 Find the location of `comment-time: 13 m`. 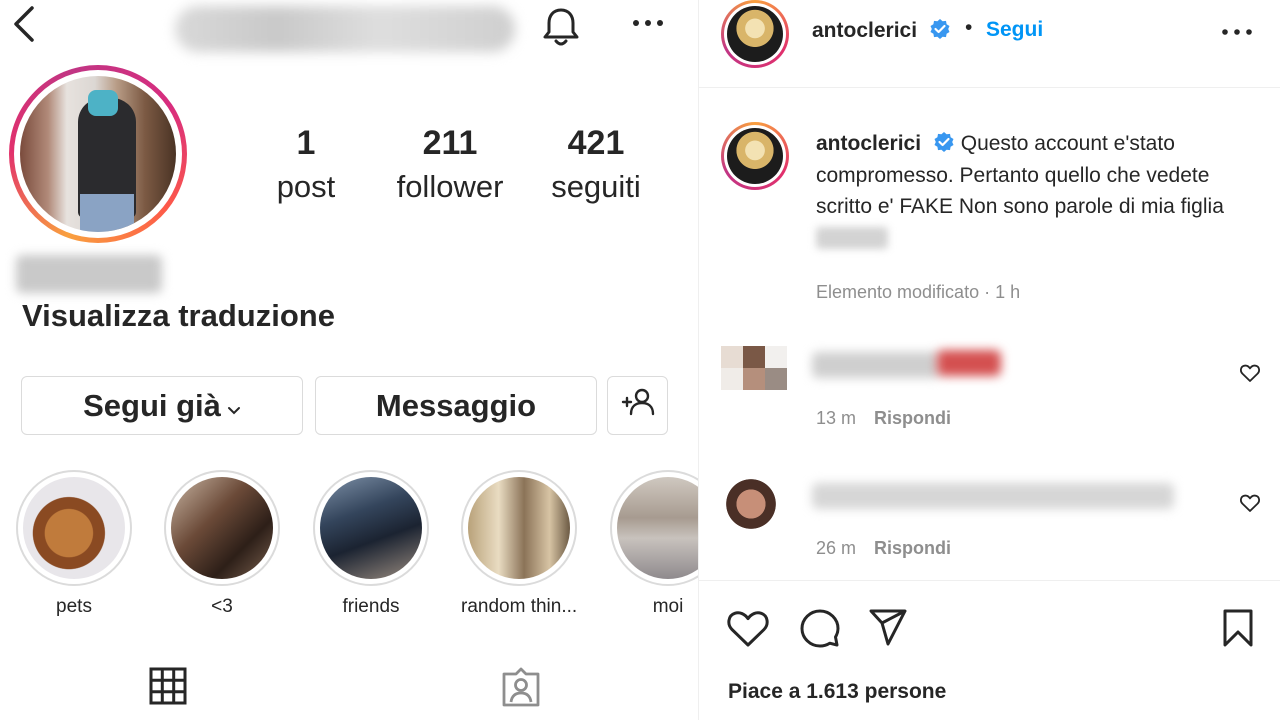

comment-time: 13 m is located at coordinates (836, 418).